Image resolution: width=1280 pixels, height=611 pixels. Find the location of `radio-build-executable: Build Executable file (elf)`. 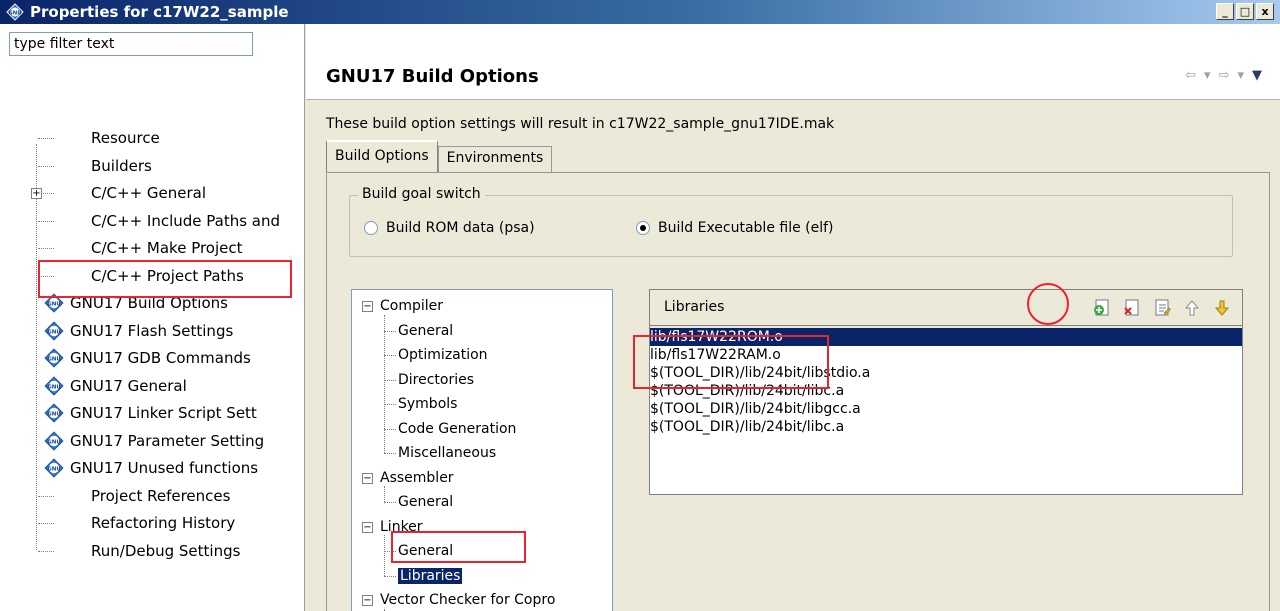

radio-build-executable: Build Executable file (elf) is located at coordinates (735, 228).